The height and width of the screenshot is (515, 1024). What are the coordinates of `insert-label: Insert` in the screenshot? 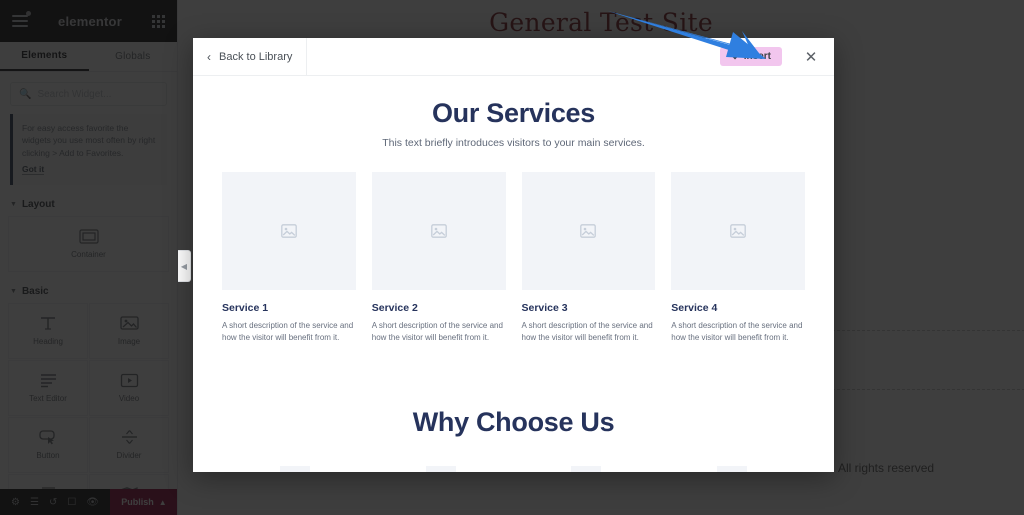 It's located at (757, 56).